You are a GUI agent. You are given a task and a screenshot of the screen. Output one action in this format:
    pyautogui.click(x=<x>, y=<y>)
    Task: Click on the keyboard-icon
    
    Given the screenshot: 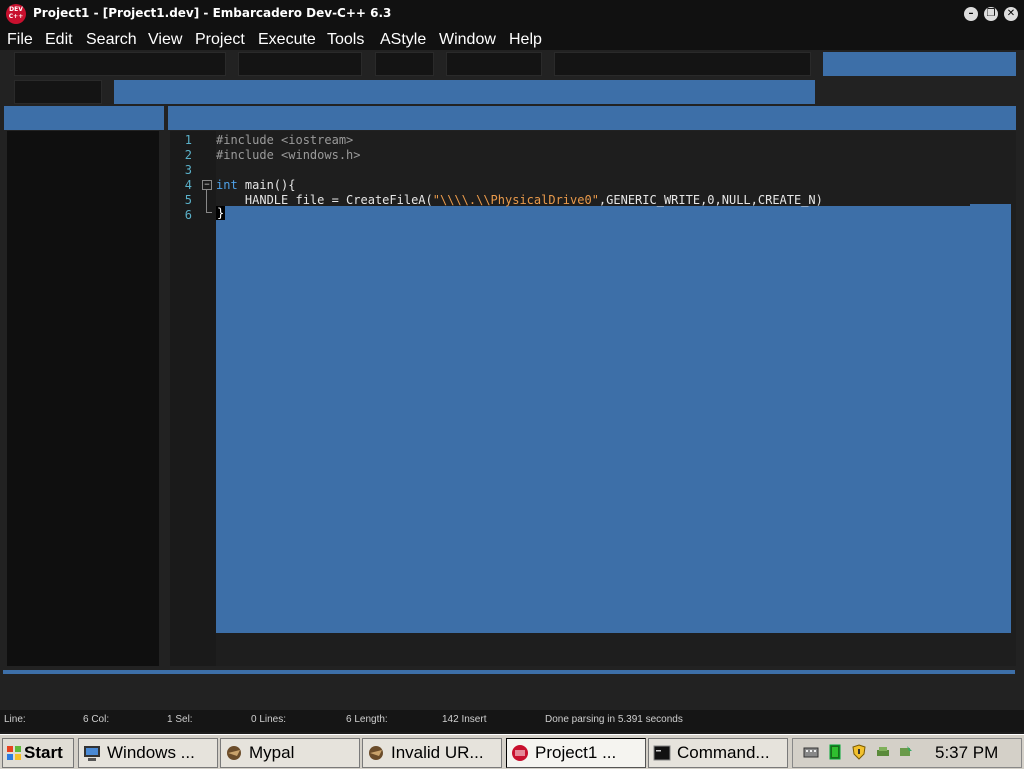 What is the action you would take?
    pyautogui.click(x=811, y=752)
    